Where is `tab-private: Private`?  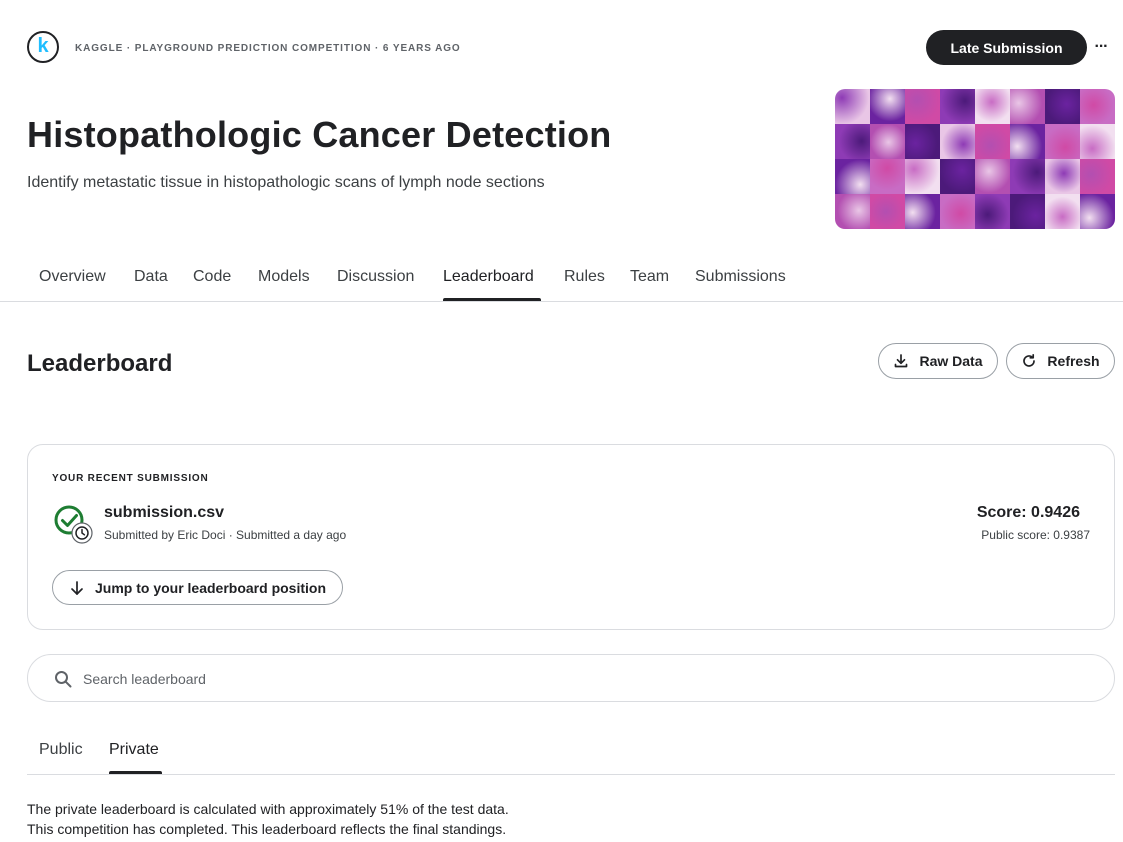 tab-private: Private is located at coordinates (134, 750).